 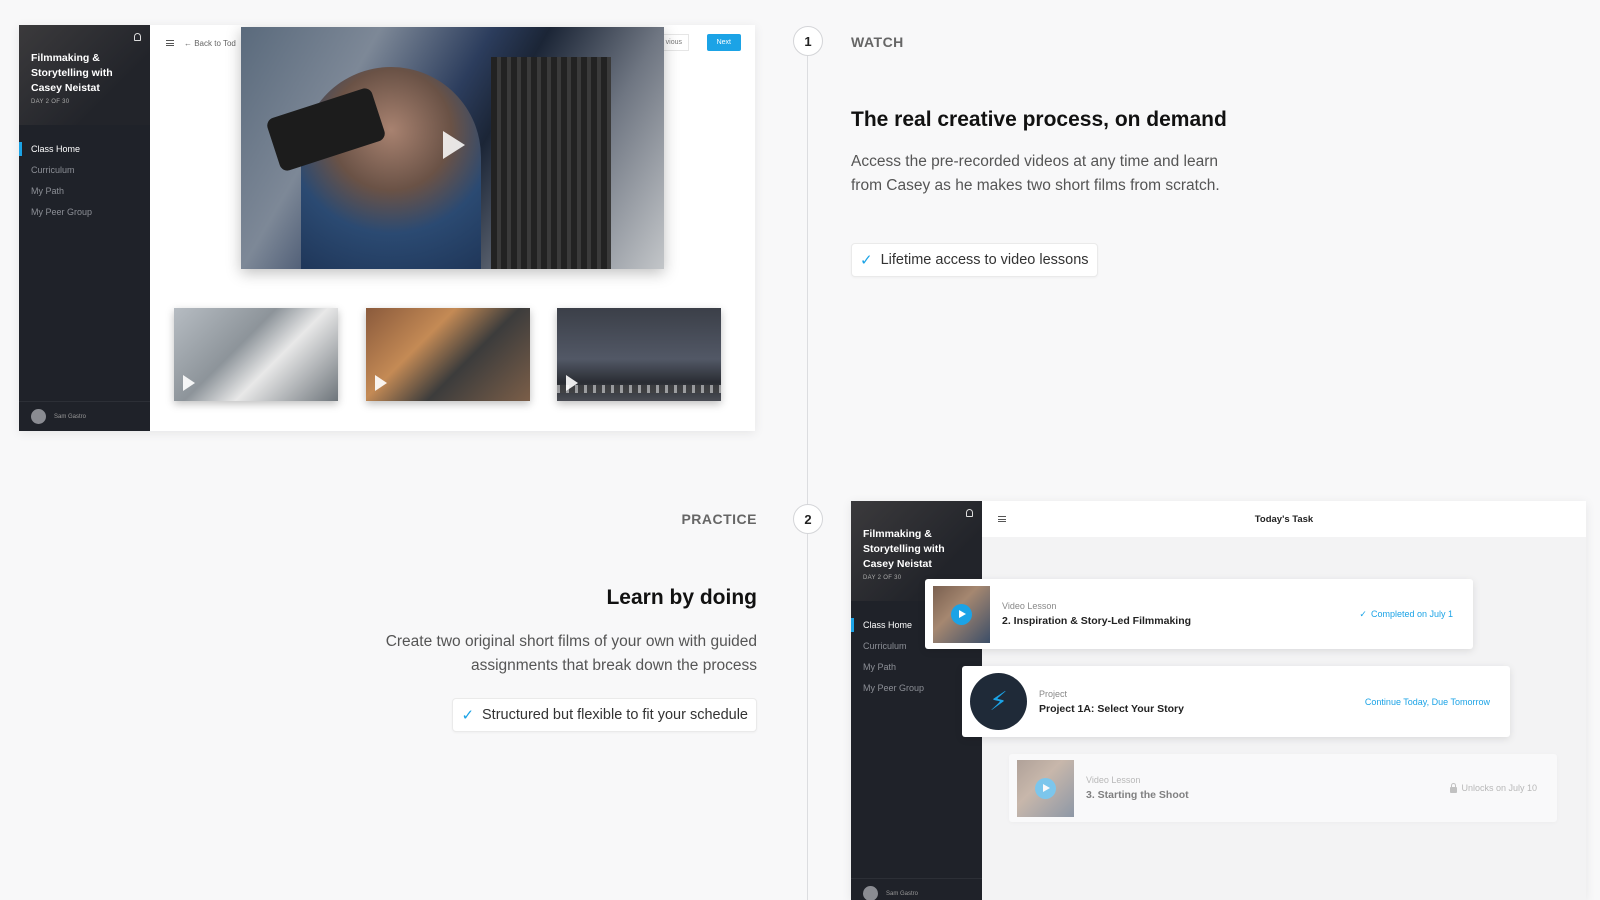 I want to click on video-subject, so click(x=391, y=168).